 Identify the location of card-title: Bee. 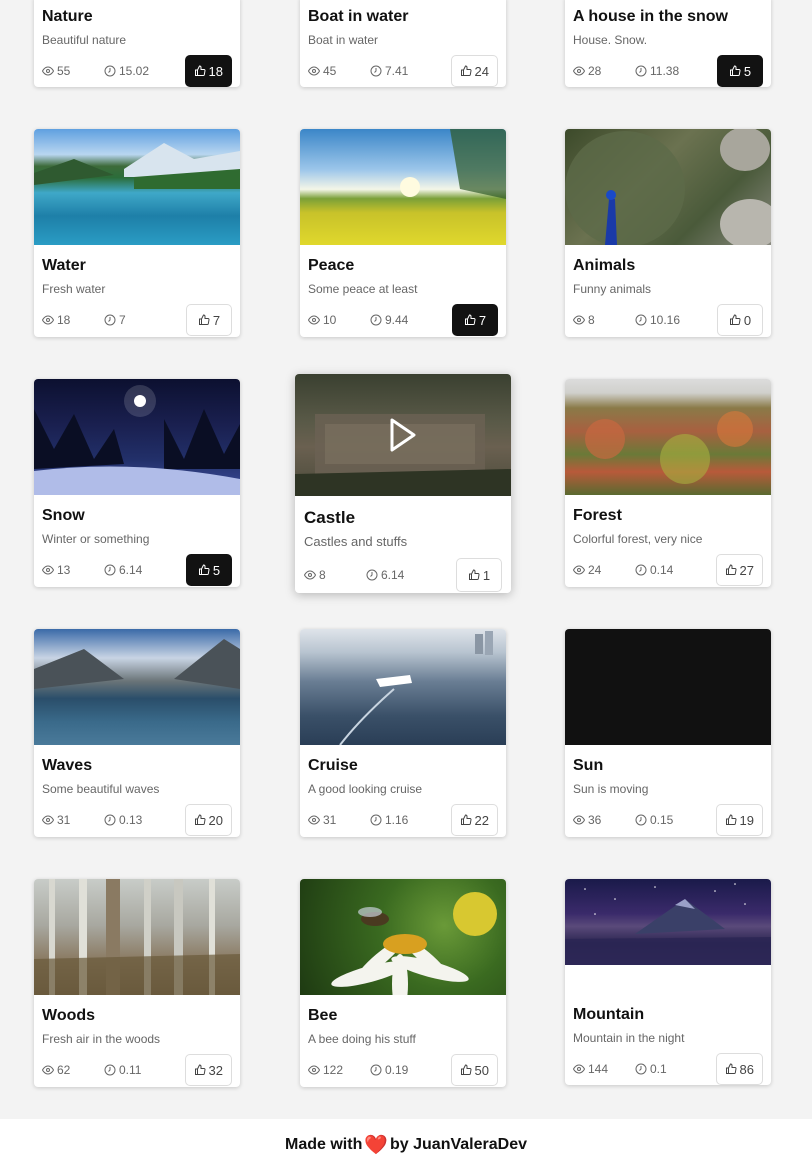
(323, 1015).